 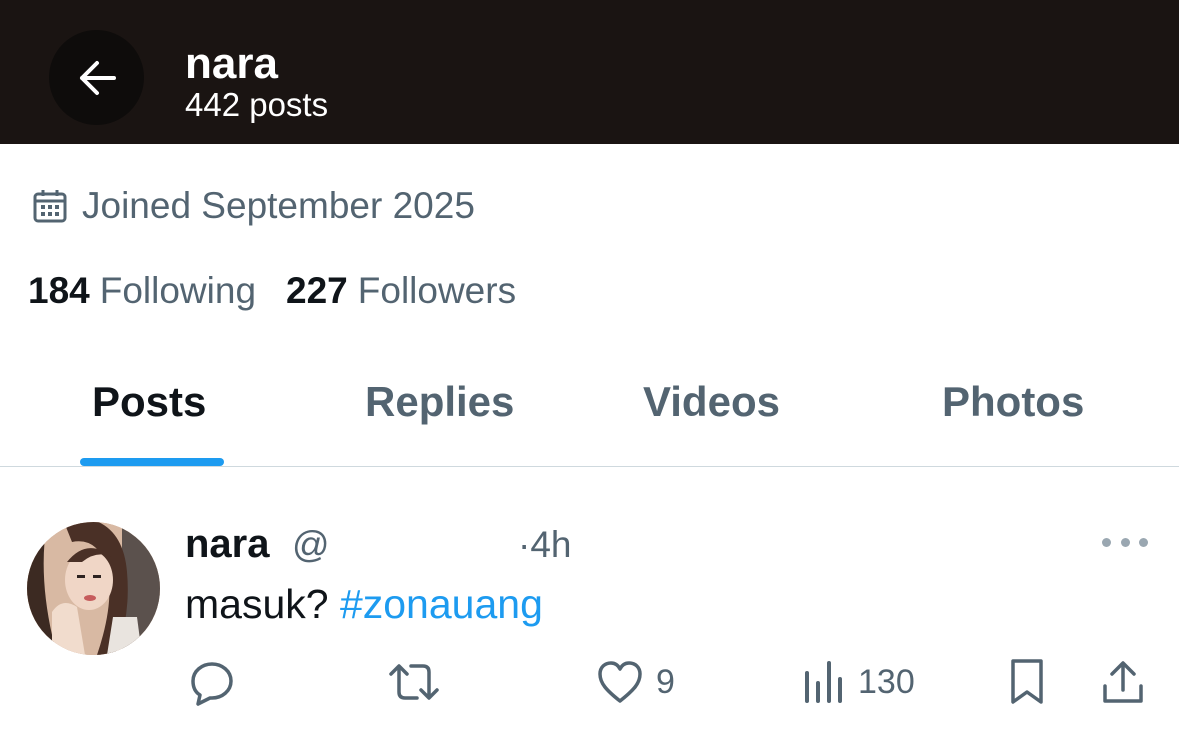 I want to click on repost-icon, so click(x=414, y=682).